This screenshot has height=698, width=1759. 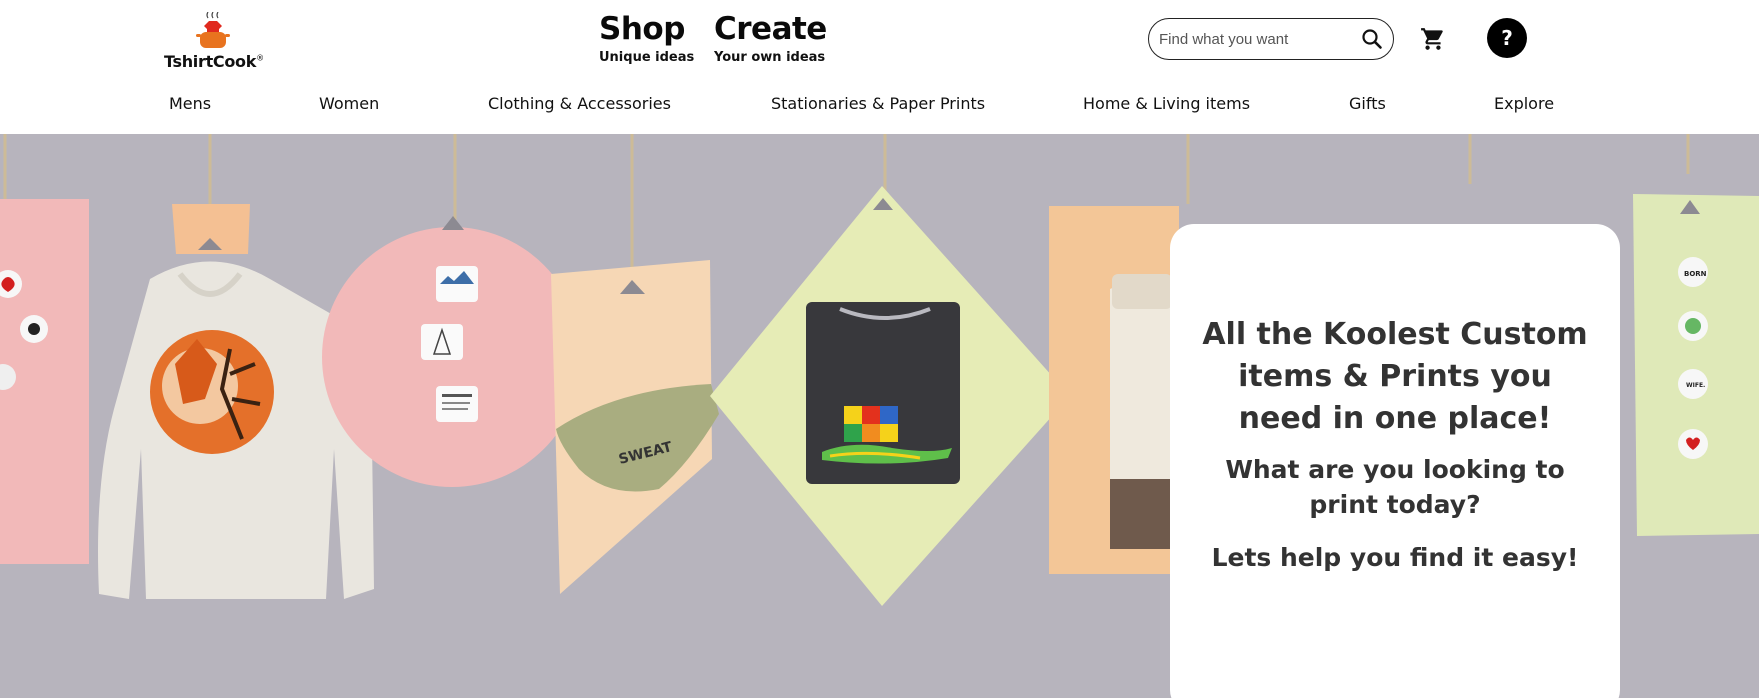 I want to click on search-icon, so click(x=1372, y=39).